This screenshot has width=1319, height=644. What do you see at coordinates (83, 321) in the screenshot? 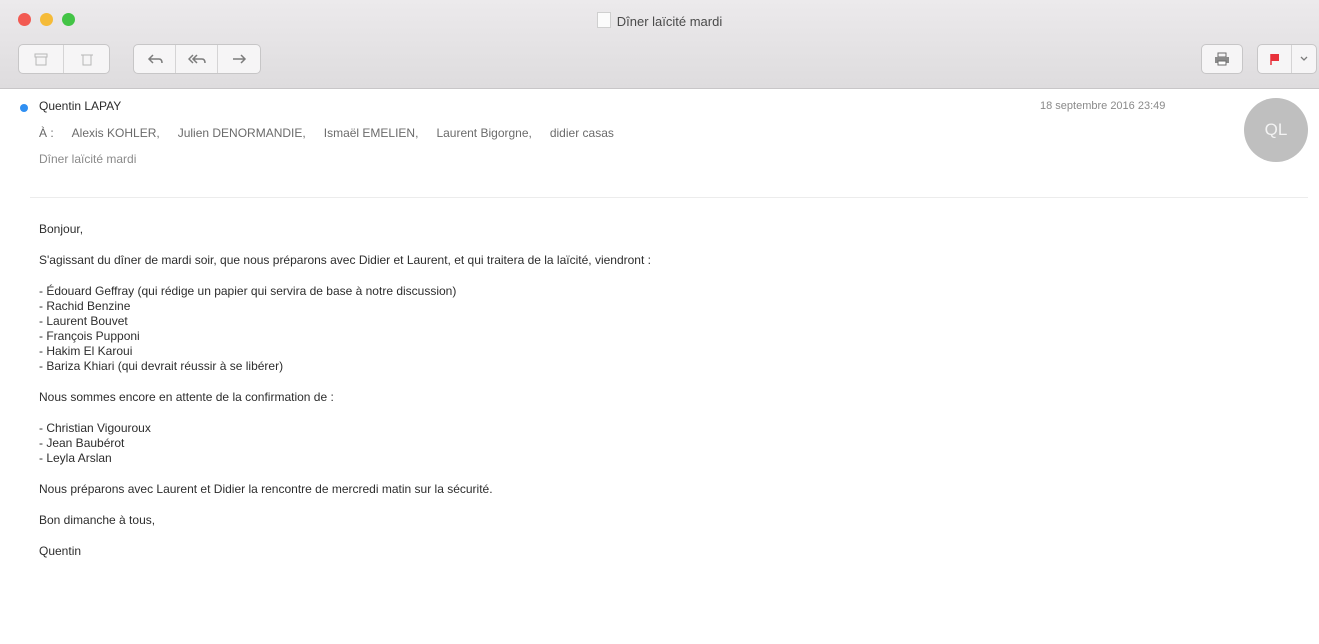
I see `list-item: - Laurent Bouvet` at bounding box center [83, 321].